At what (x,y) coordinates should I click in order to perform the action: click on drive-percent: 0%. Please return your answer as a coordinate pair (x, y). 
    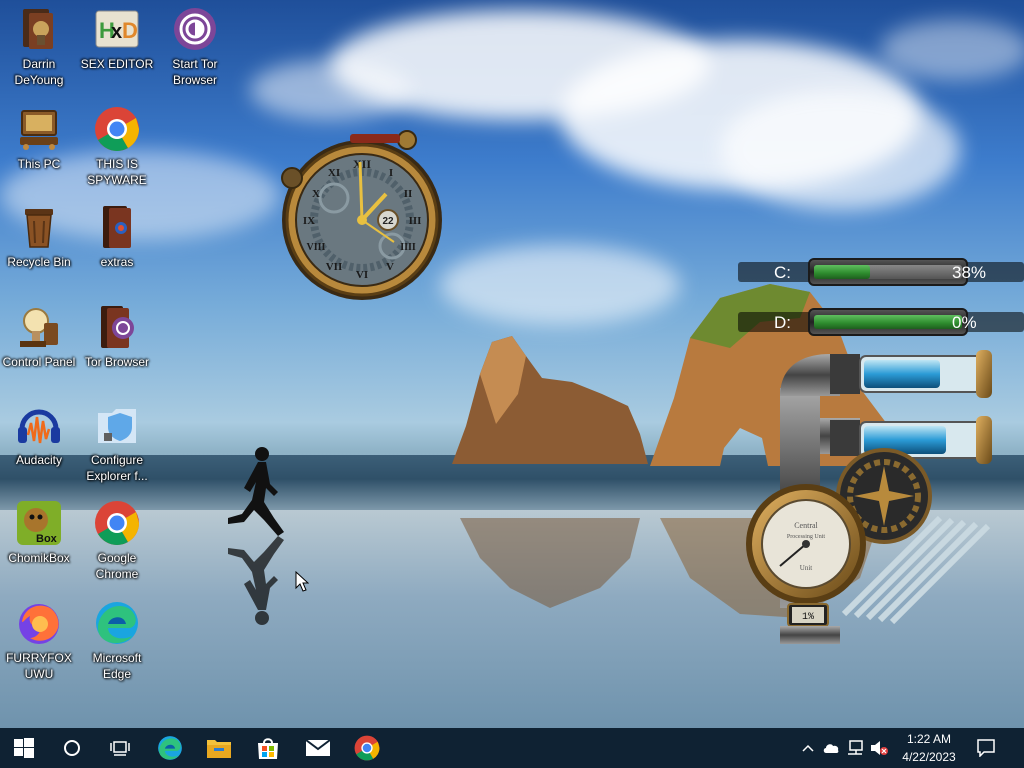
    Looking at the image, I should click on (964, 322).